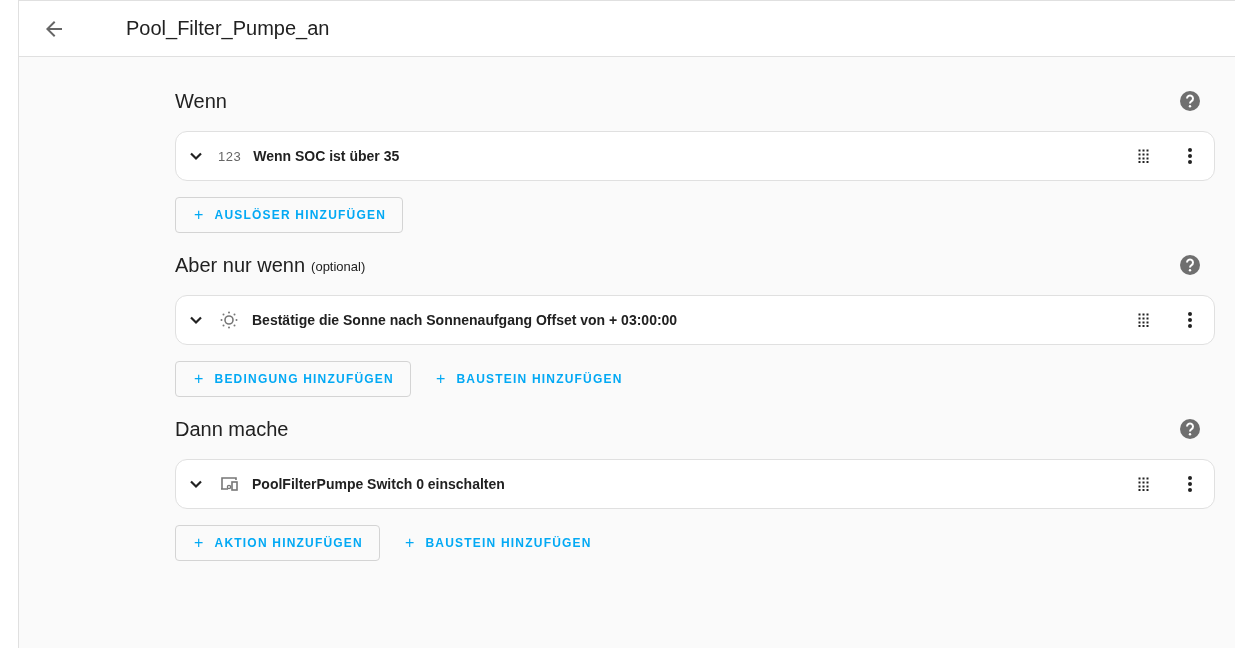 Image resolution: width=1235 pixels, height=648 pixels. I want to click on optional-note: (optional), so click(338, 266).